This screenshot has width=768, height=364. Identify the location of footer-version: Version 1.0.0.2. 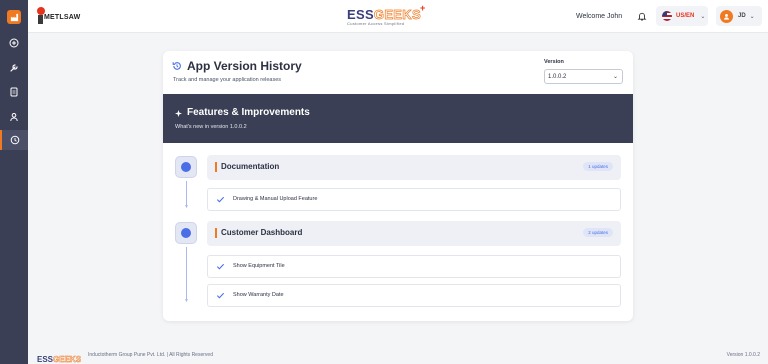
(743, 355).